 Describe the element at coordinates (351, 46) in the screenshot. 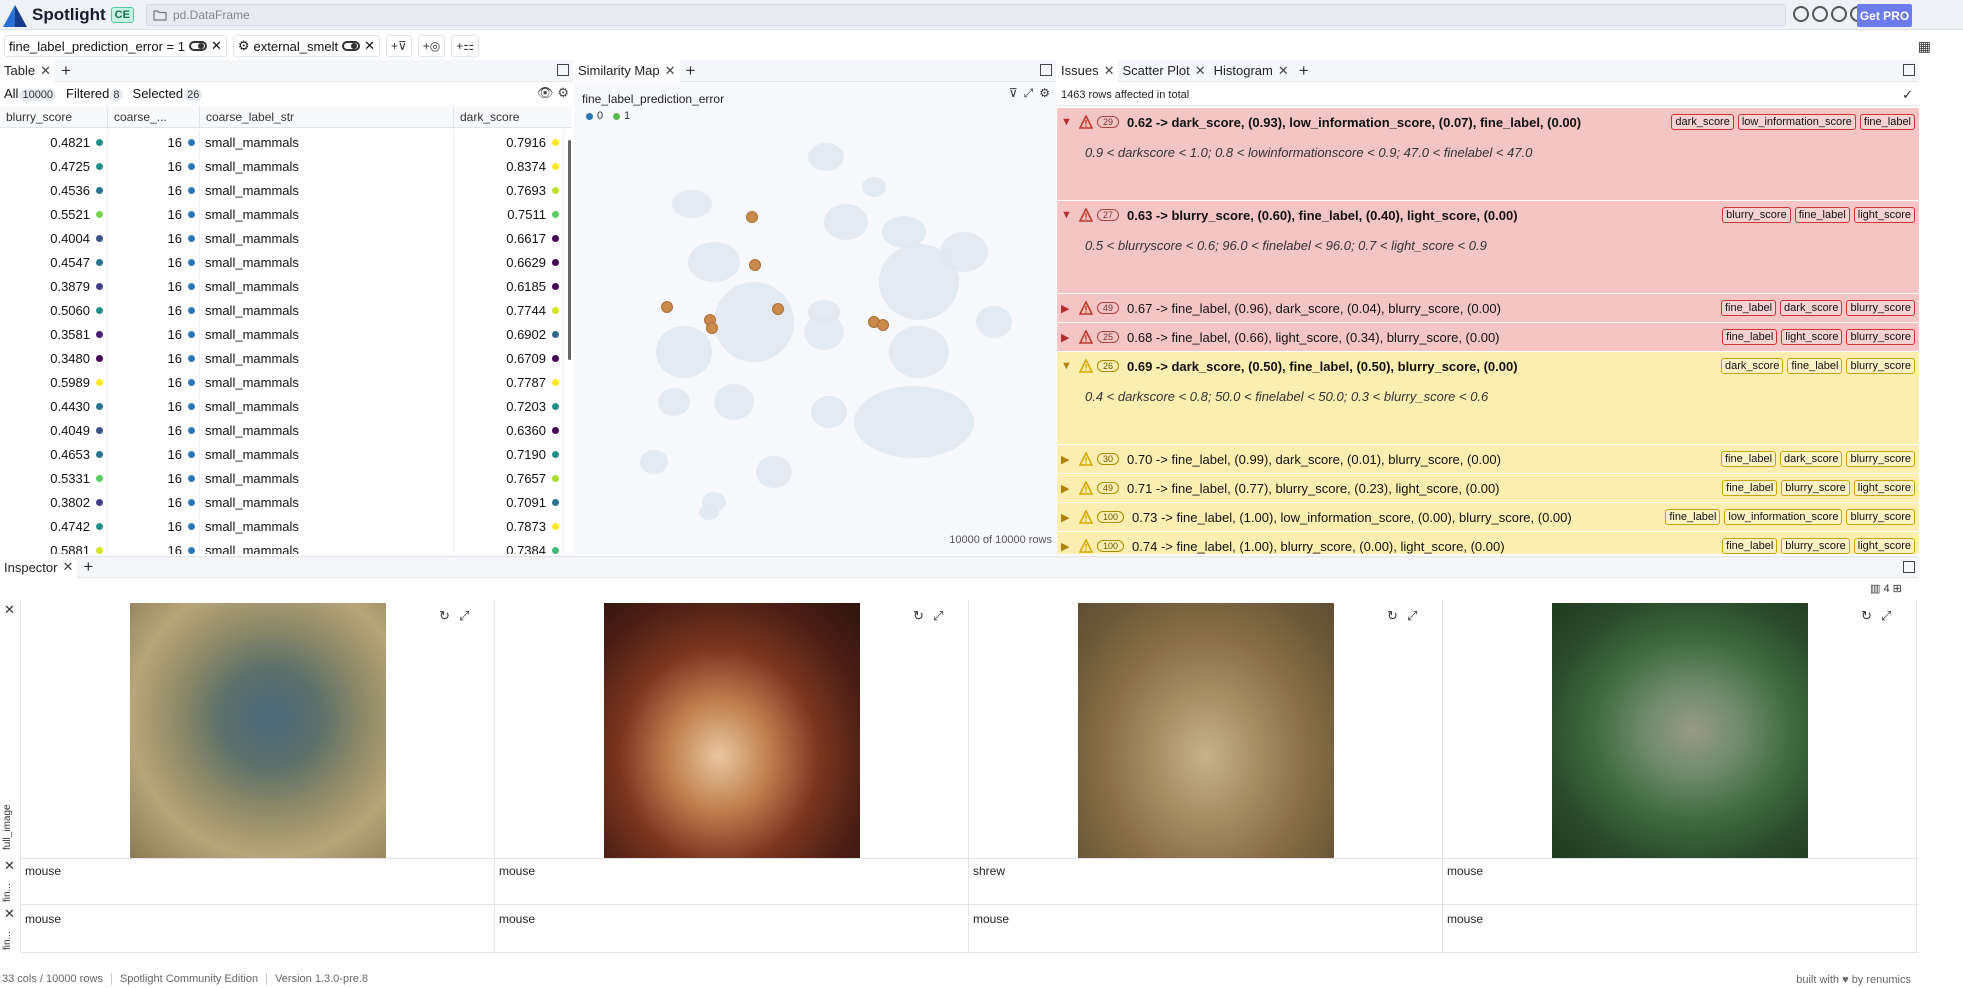

I see `toggle-icon` at that location.